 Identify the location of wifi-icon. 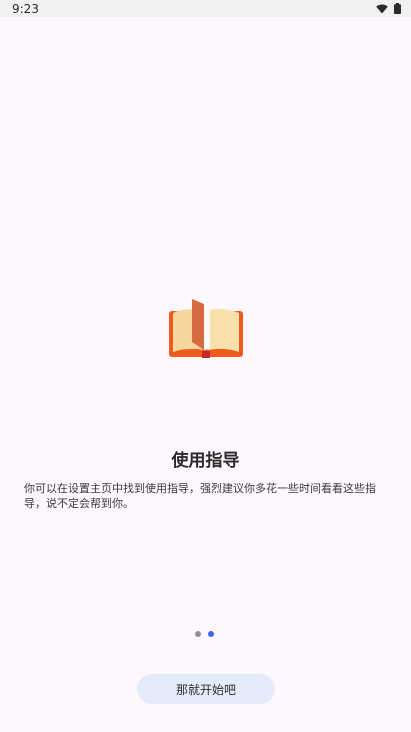
(382, 8).